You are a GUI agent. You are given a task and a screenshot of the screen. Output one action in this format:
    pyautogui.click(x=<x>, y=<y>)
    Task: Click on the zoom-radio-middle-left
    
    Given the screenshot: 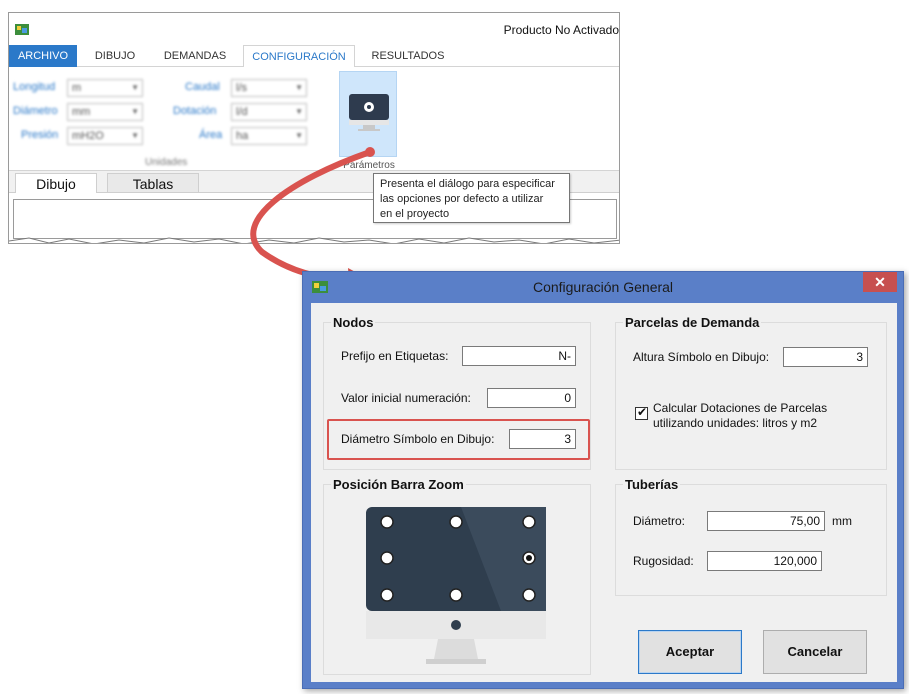 What is the action you would take?
    pyautogui.click(x=387, y=558)
    